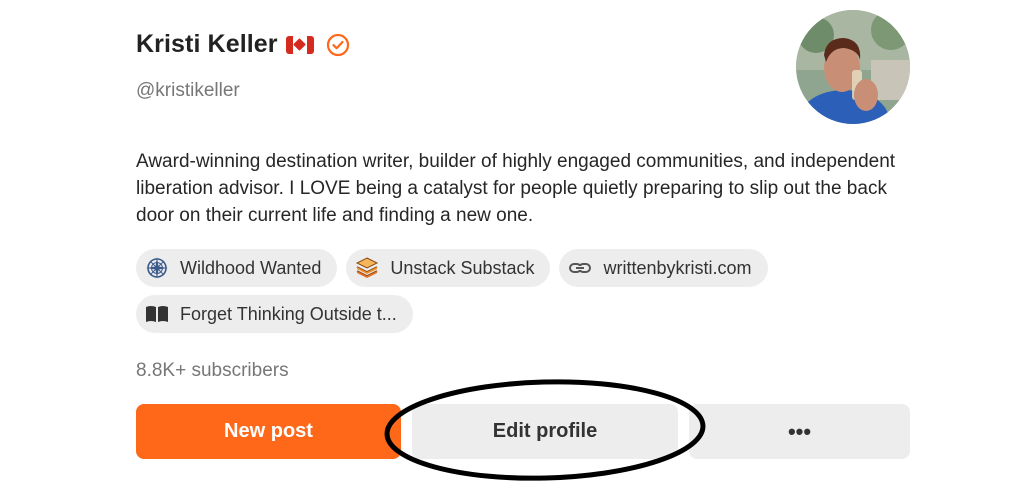 The width and height of the screenshot is (1016, 486). Describe the element at coordinates (580, 268) in the screenshot. I see `link-icon` at that location.